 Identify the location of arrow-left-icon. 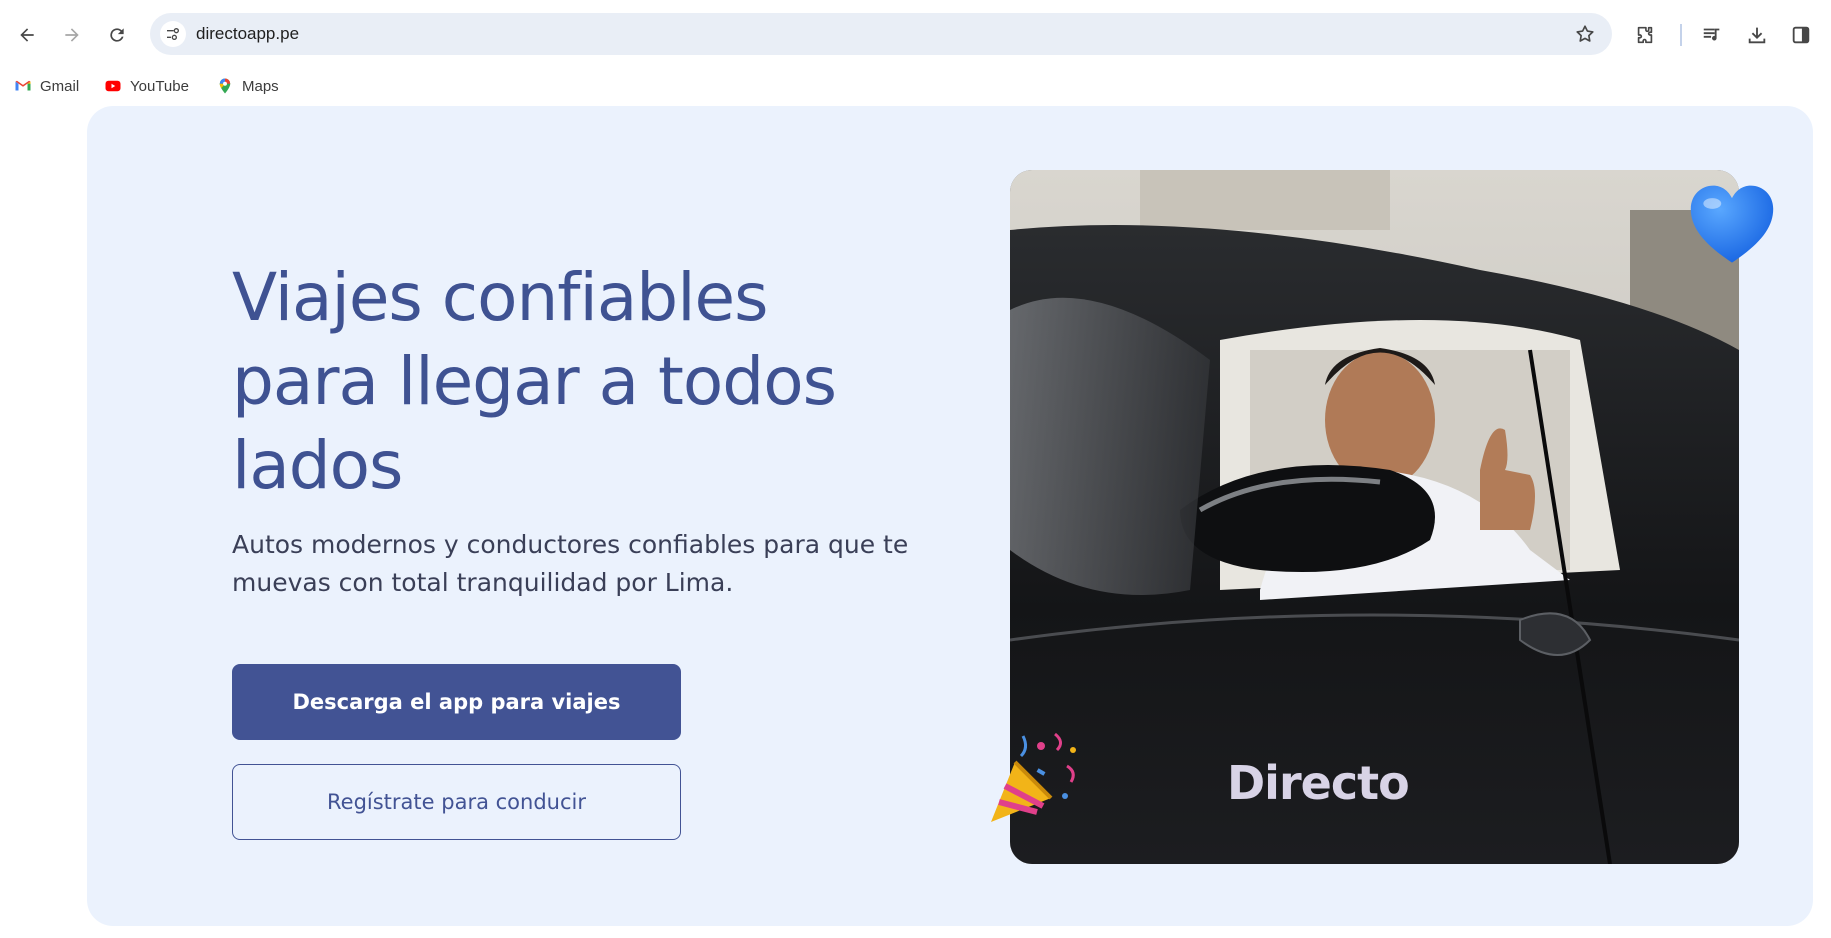
(27, 35).